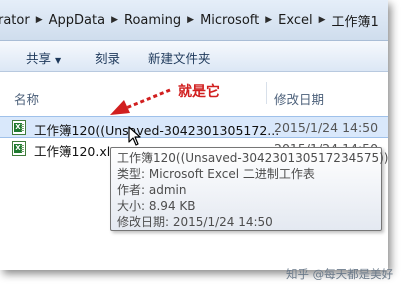 This screenshot has width=404, height=288. I want to click on annotation-arrow-icon, so click(140, 101).